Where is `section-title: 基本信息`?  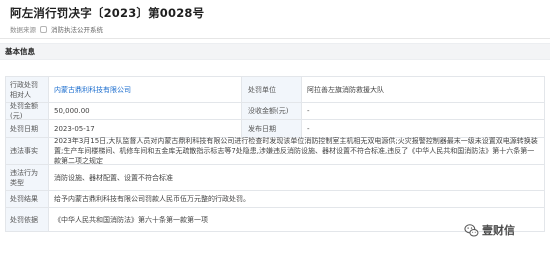 section-title: 基本信息 is located at coordinates (275, 51).